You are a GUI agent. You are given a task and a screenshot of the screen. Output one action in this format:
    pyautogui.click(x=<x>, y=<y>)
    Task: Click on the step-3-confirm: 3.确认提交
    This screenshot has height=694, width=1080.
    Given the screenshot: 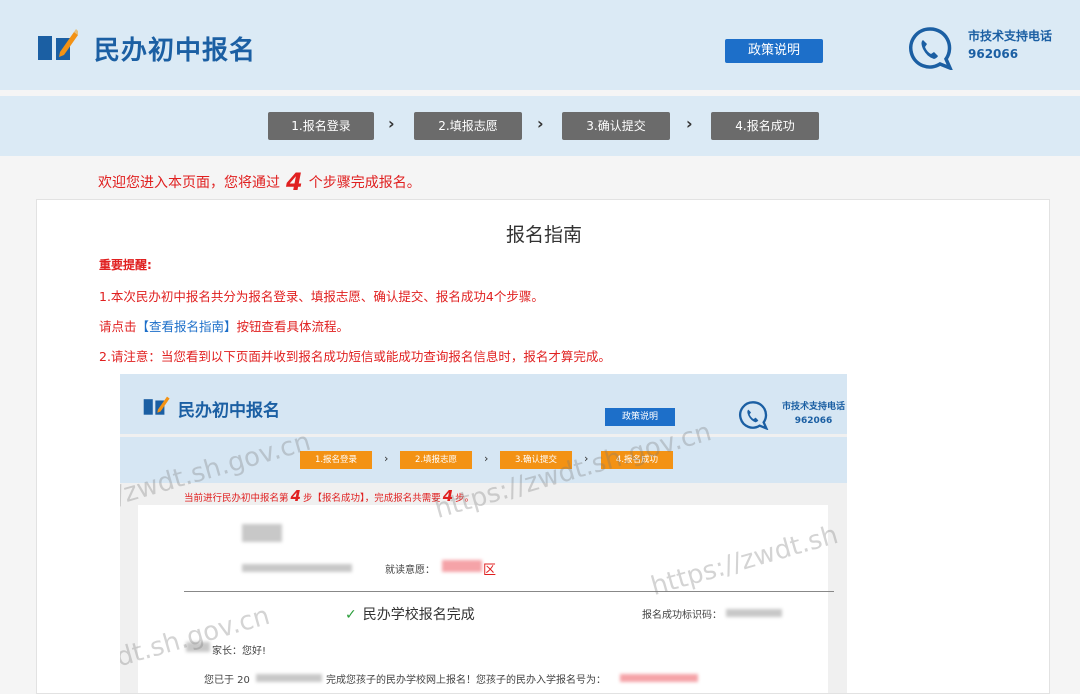 What is the action you would take?
    pyautogui.click(x=616, y=126)
    